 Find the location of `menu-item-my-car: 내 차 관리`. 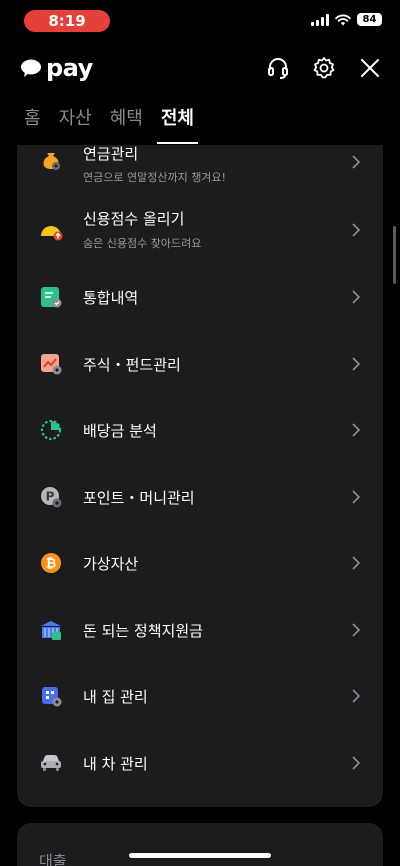

menu-item-my-car: 내 차 관리 is located at coordinates (200, 763).